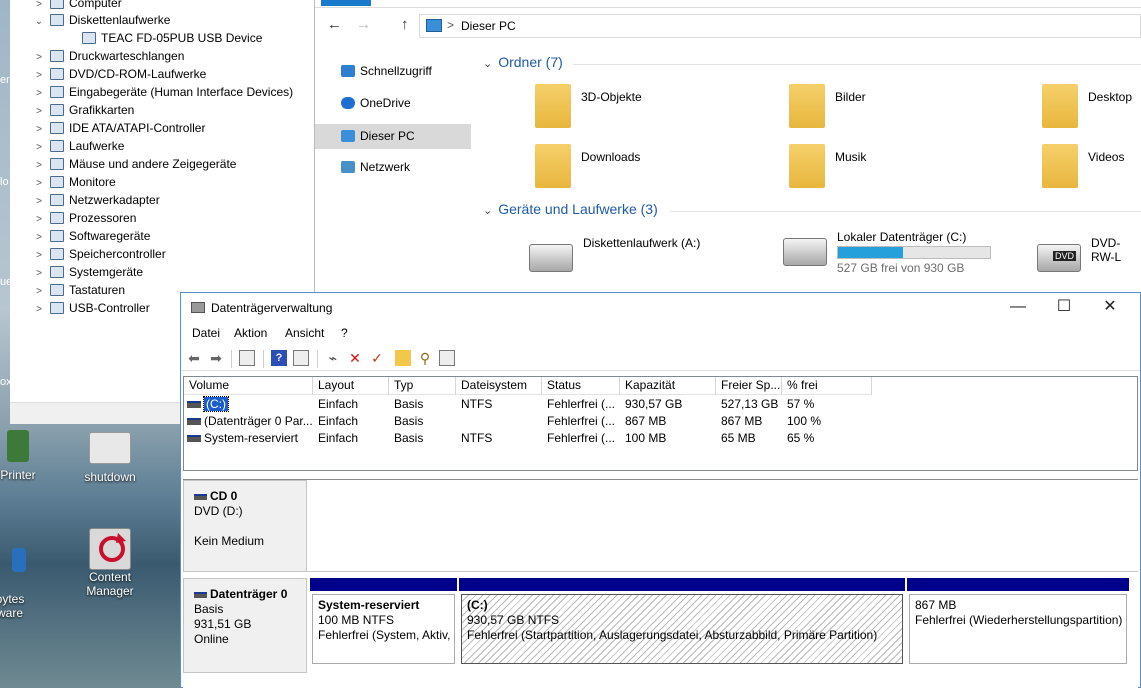  I want to click on column-header-status: Status, so click(581, 386).